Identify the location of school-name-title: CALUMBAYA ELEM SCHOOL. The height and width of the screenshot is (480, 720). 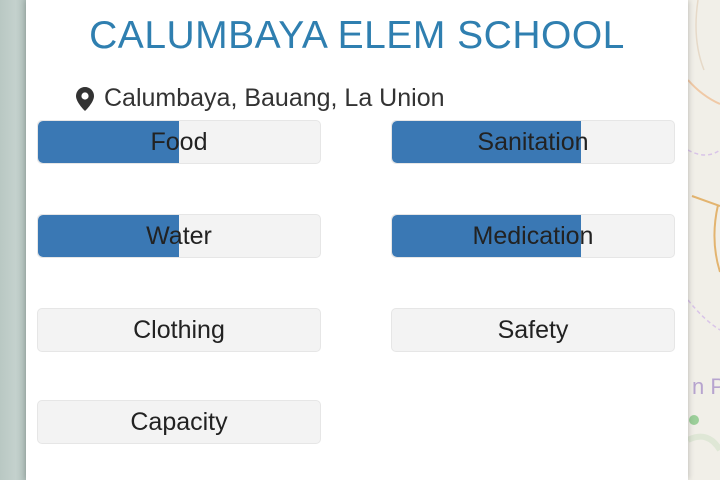
(357, 35).